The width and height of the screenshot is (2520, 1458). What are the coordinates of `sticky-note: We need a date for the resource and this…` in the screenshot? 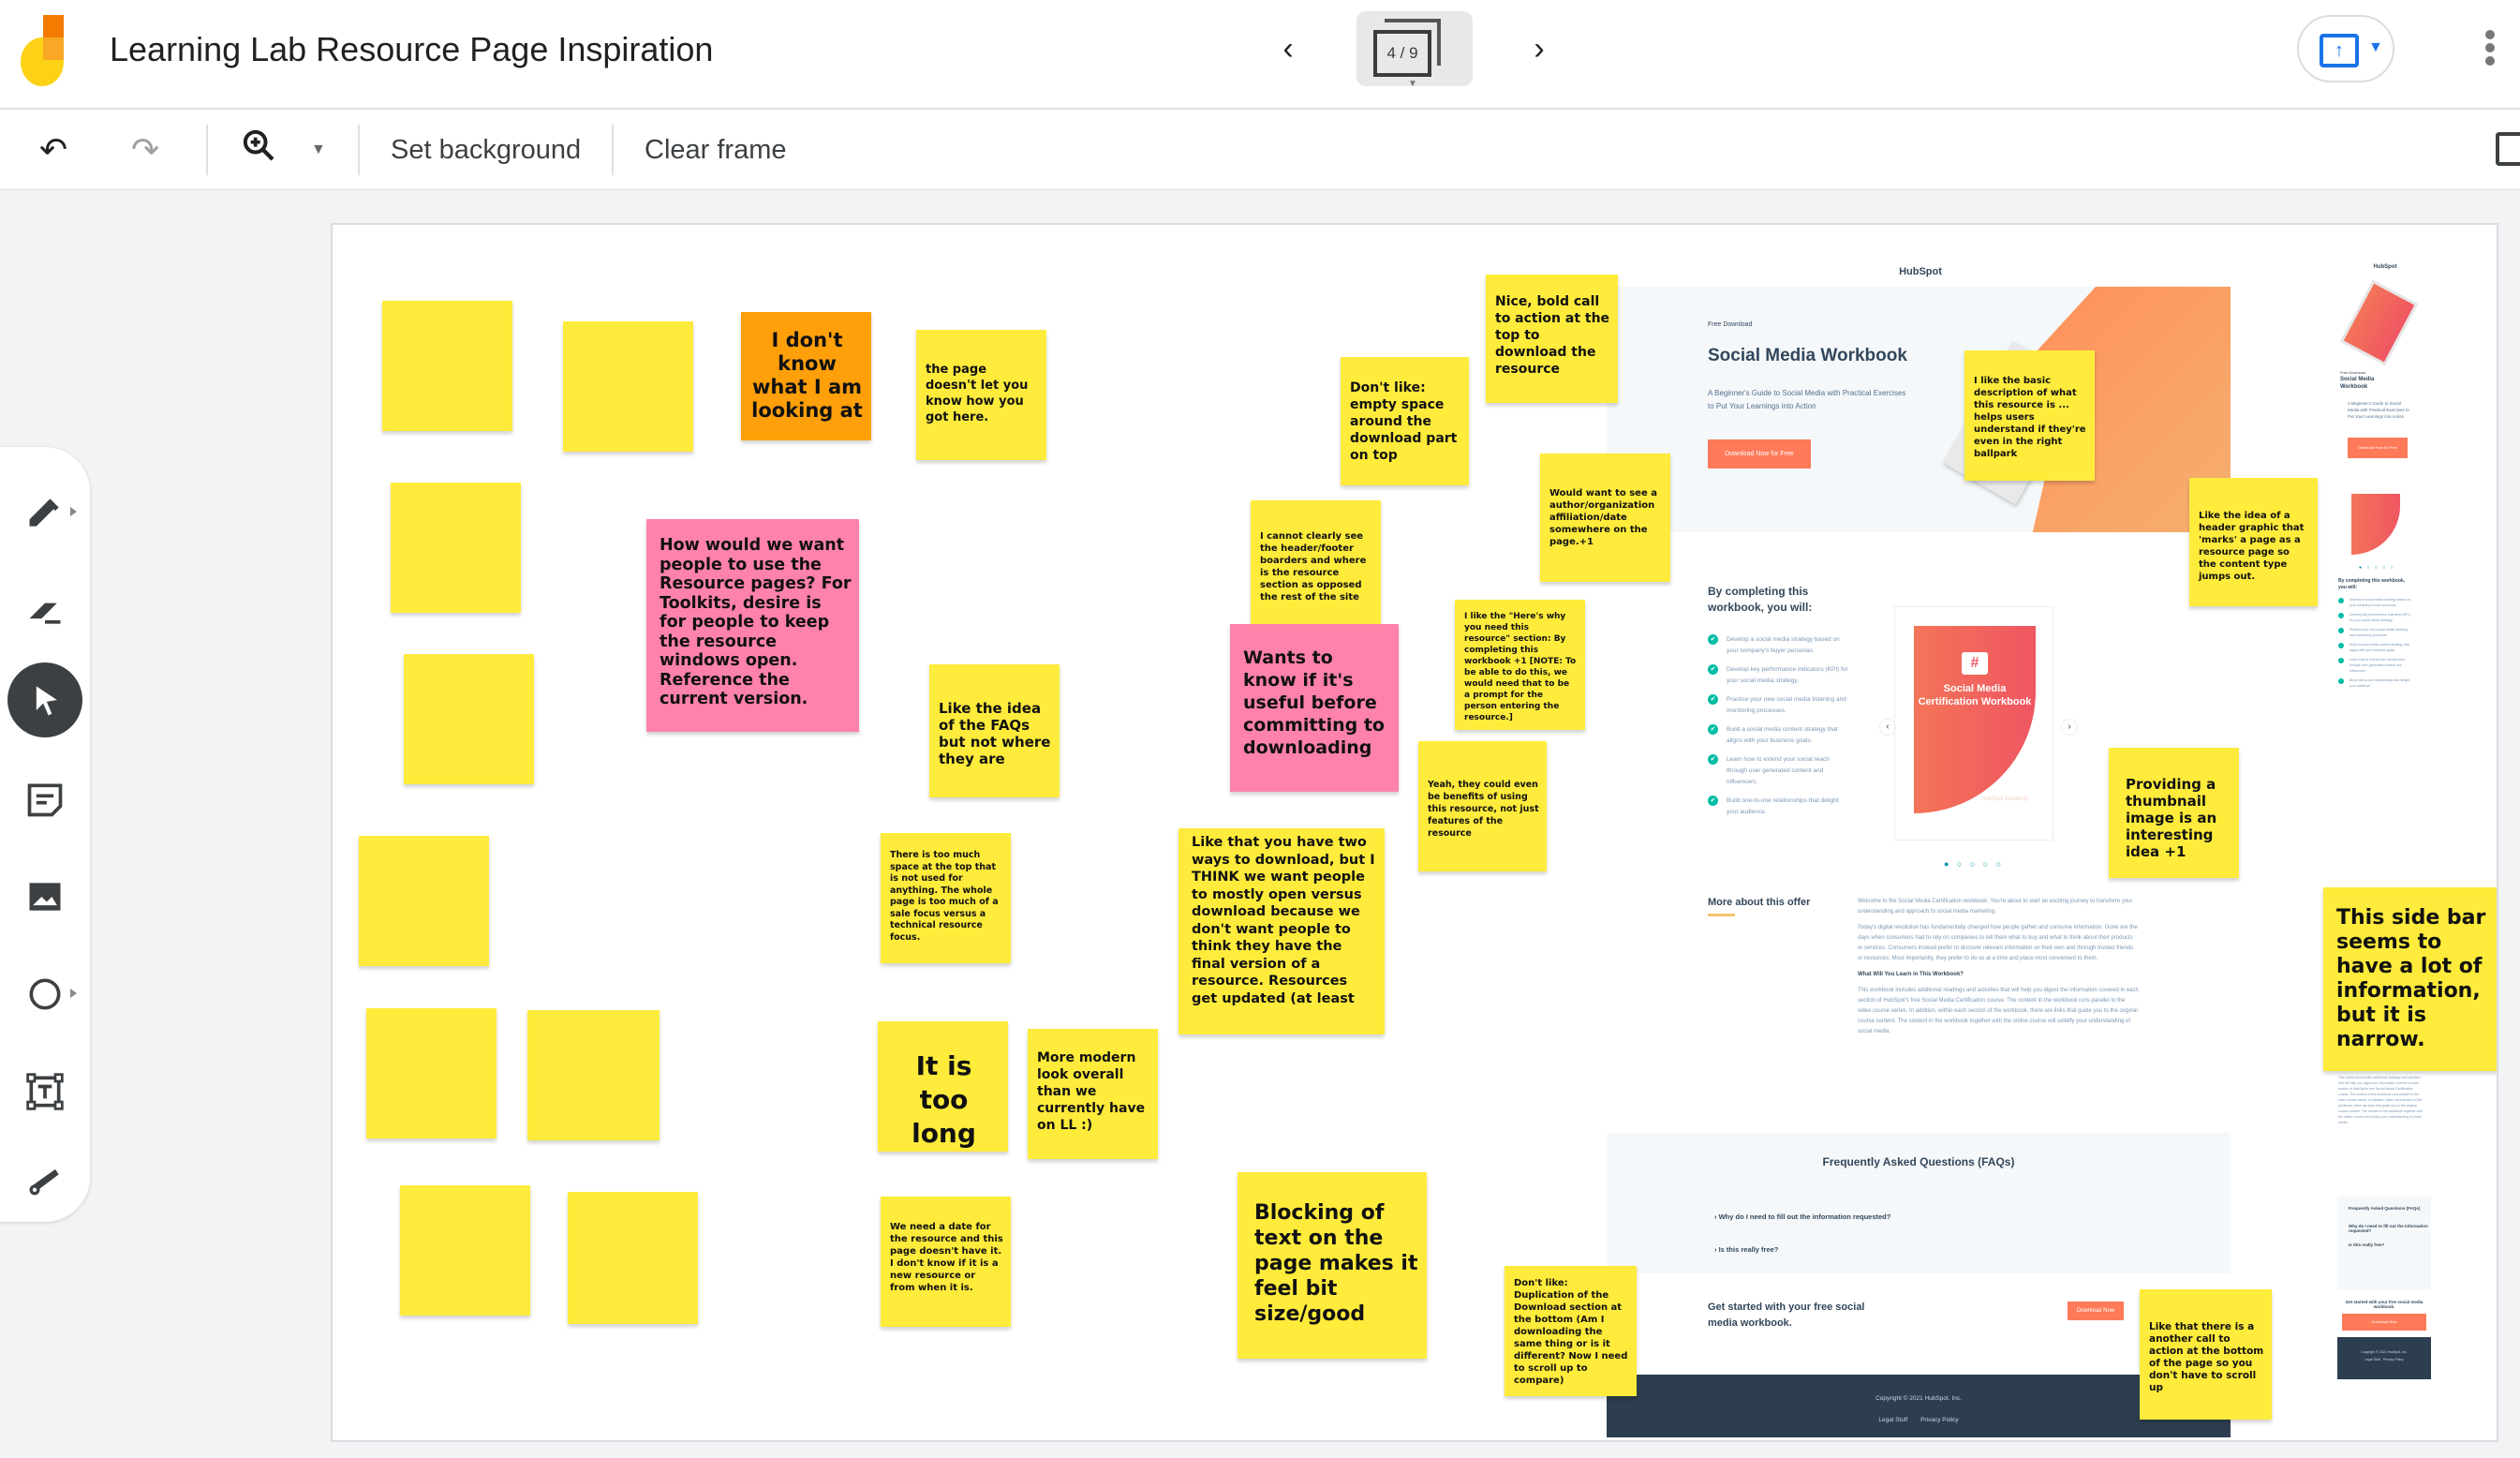 It's located at (946, 1262).